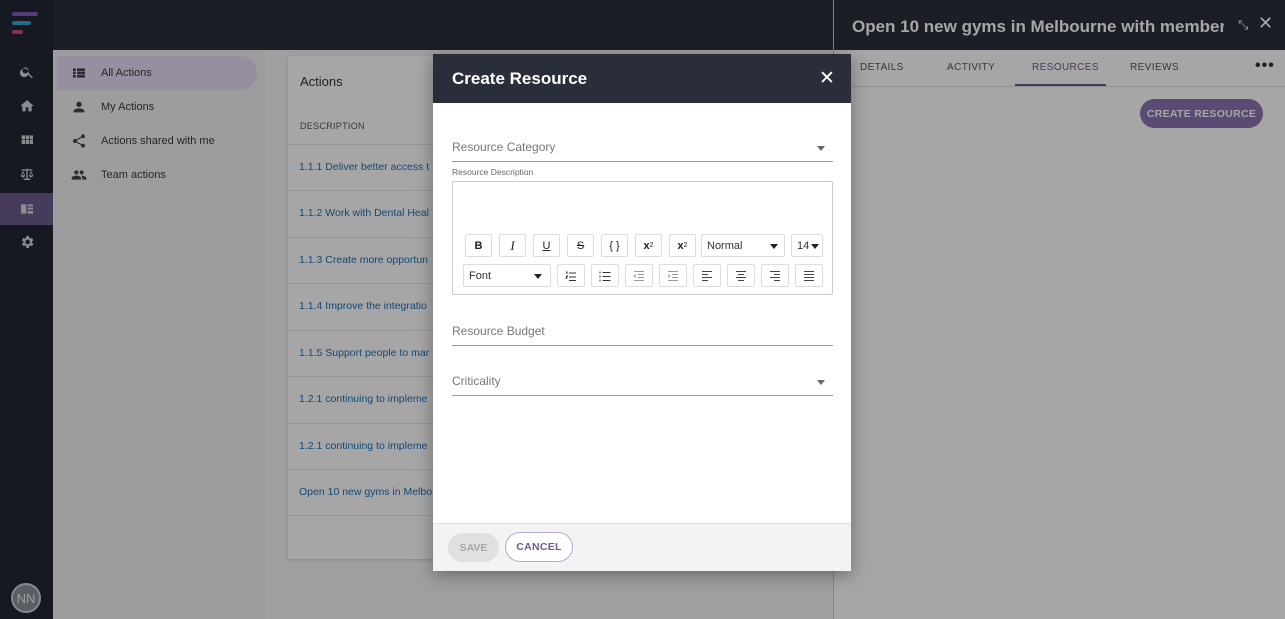 The width and height of the screenshot is (1285, 619). What do you see at coordinates (743, 245) in the screenshot?
I see `paragraph-style-select: Normal` at bounding box center [743, 245].